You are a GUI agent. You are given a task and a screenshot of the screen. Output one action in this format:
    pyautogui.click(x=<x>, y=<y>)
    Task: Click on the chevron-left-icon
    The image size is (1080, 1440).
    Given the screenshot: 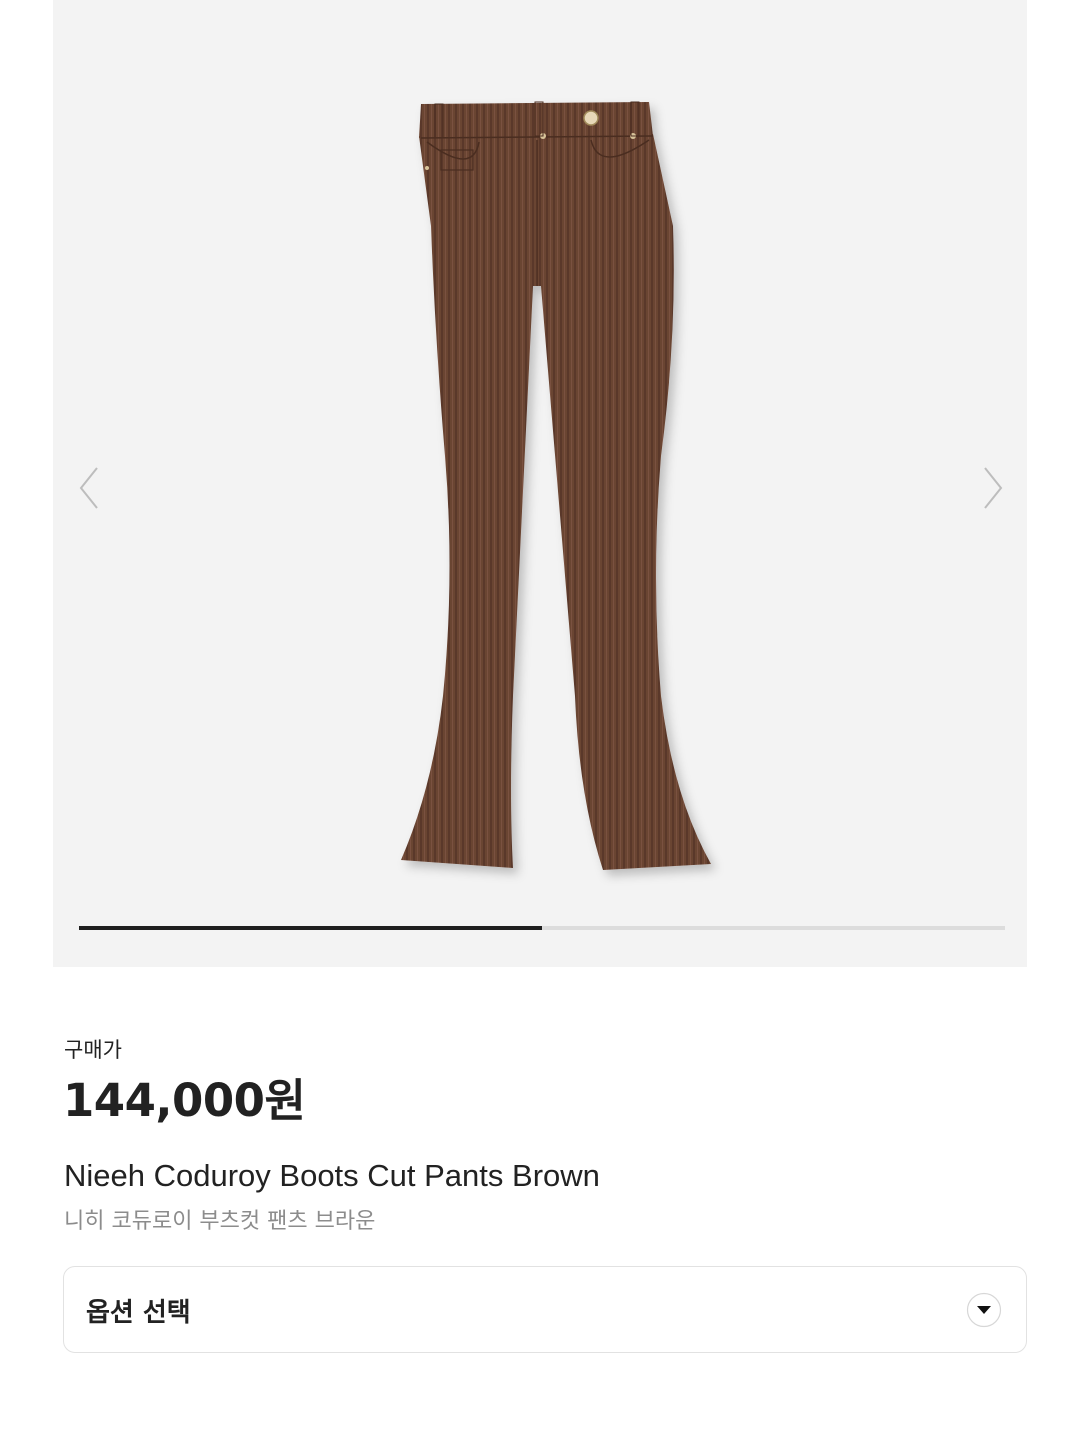 What is the action you would take?
    pyautogui.click(x=88, y=488)
    